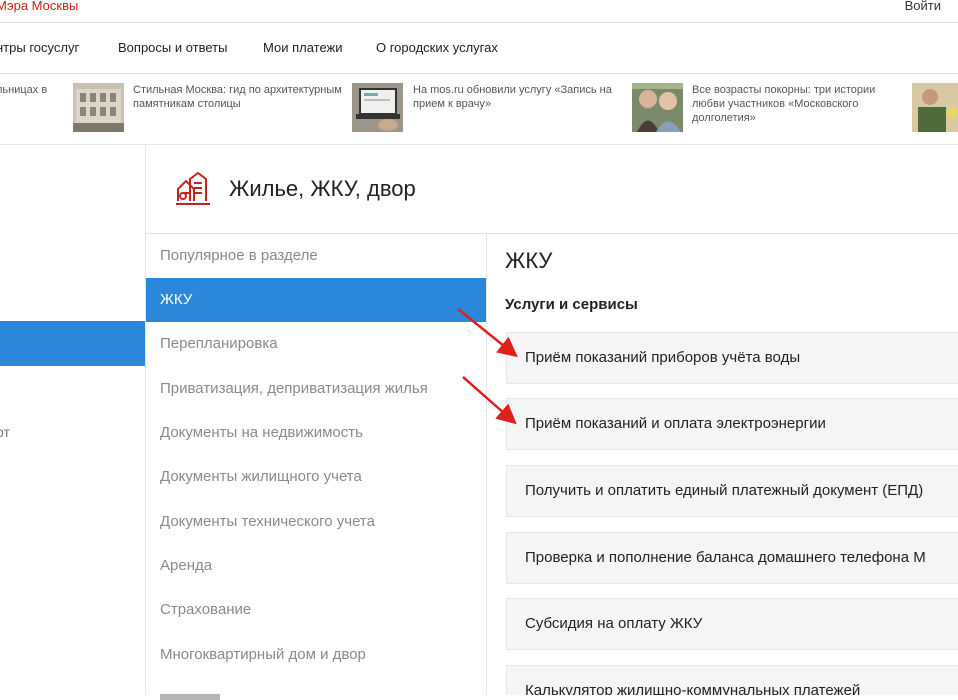 This screenshot has width=958, height=700. Describe the element at coordinates (316, 522) in the screenshot. I see `submenu-item-technical-docs: Документы технического учета` at that location.